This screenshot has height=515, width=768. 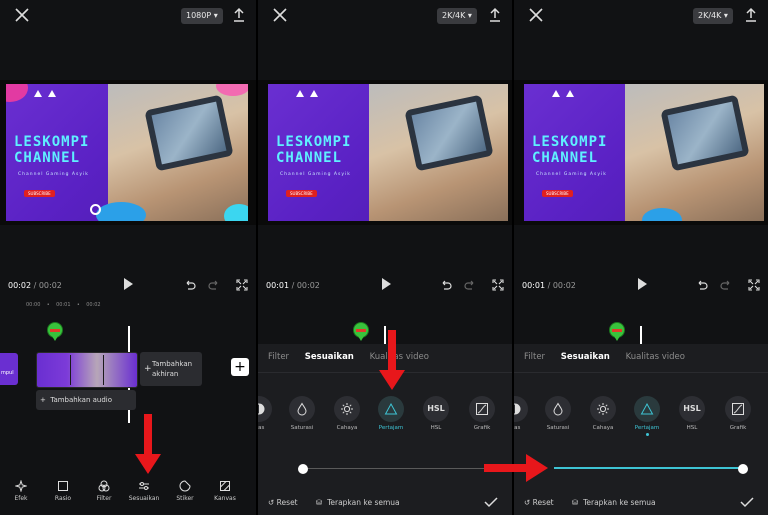 What do you see at coordinates (144, 491) in the screenshot?
I see `toolbar-item-adjust: Sesuaikan` at bounding box center [144, 491].